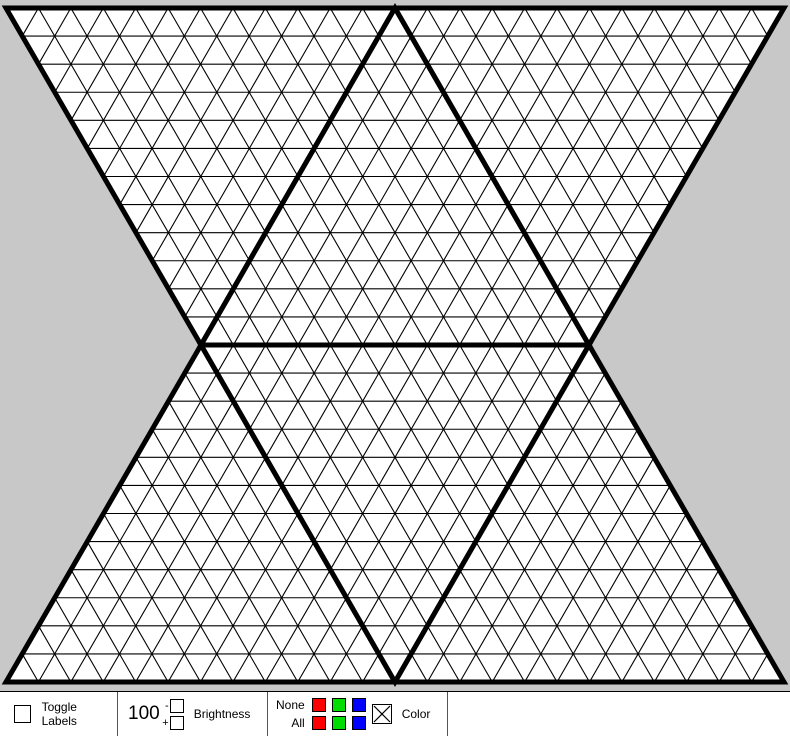 The height and width of the screenshot is (736, 790). I want to click on none-red-swatch, so click(318, 705).